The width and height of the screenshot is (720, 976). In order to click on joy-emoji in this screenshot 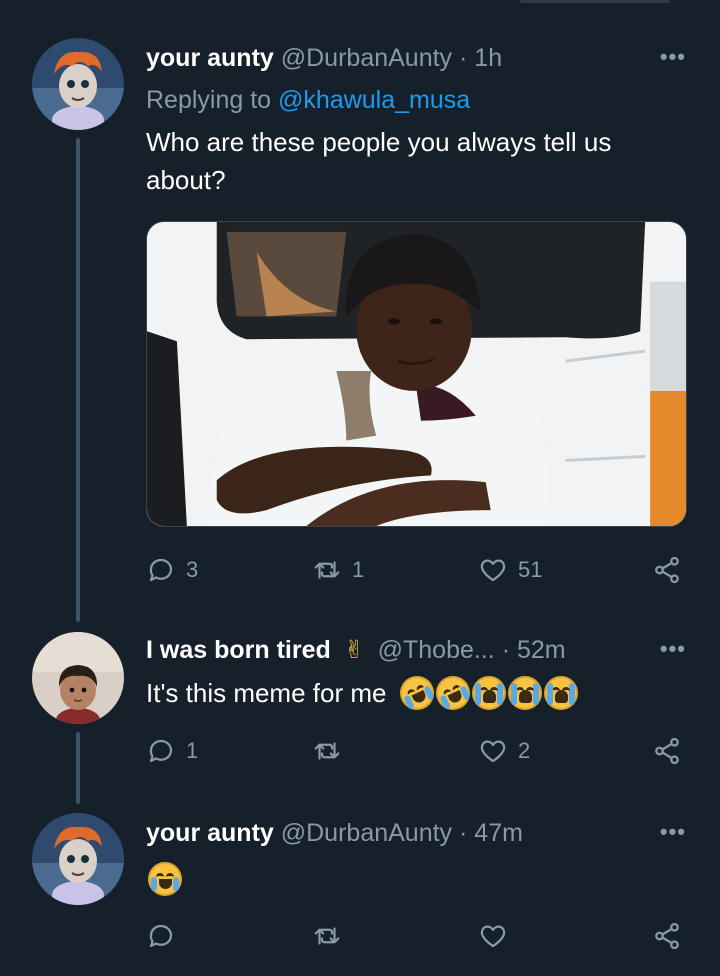, I will do `click(165, 879)`.